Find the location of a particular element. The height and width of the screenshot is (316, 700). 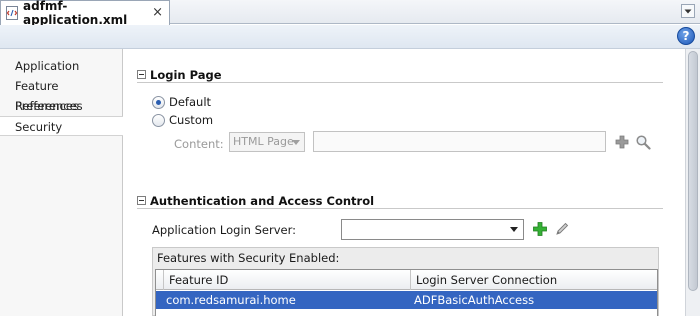

sidebar-item-application: Application is located at coordinates (61, 66).